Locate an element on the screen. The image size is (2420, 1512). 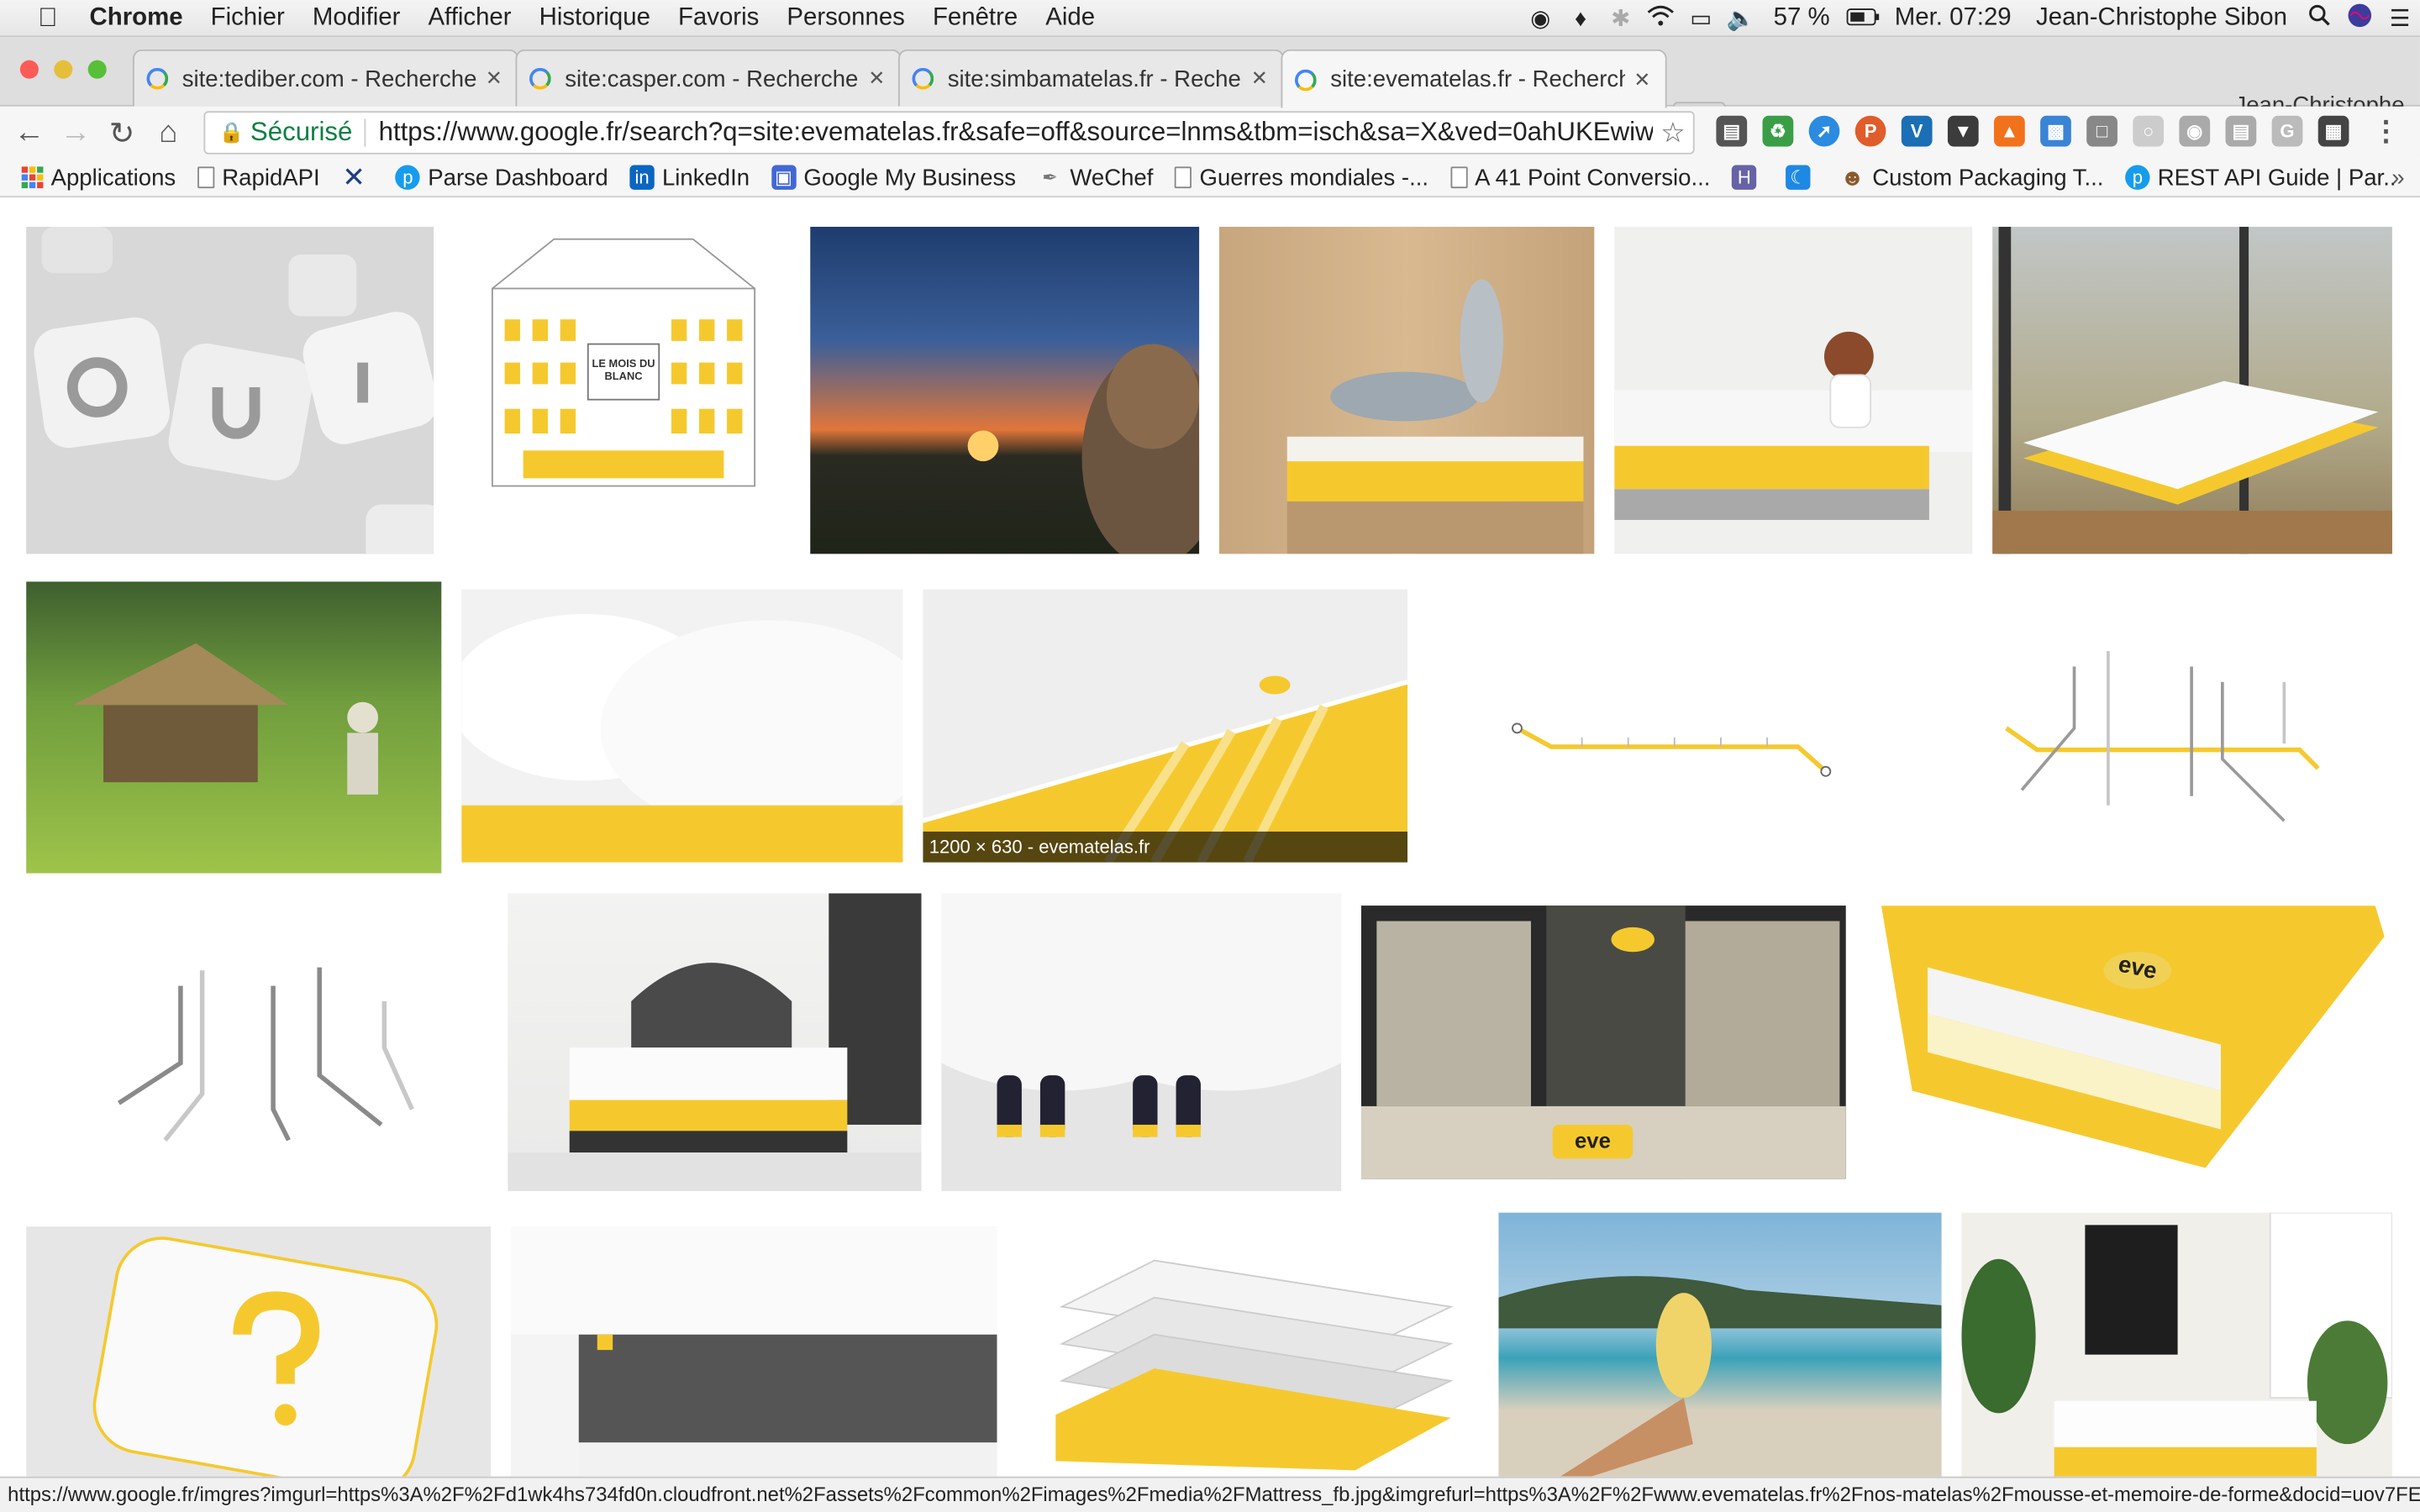
tab-title: site:casper.com - Recherche G is located at coordinates (712, 79).